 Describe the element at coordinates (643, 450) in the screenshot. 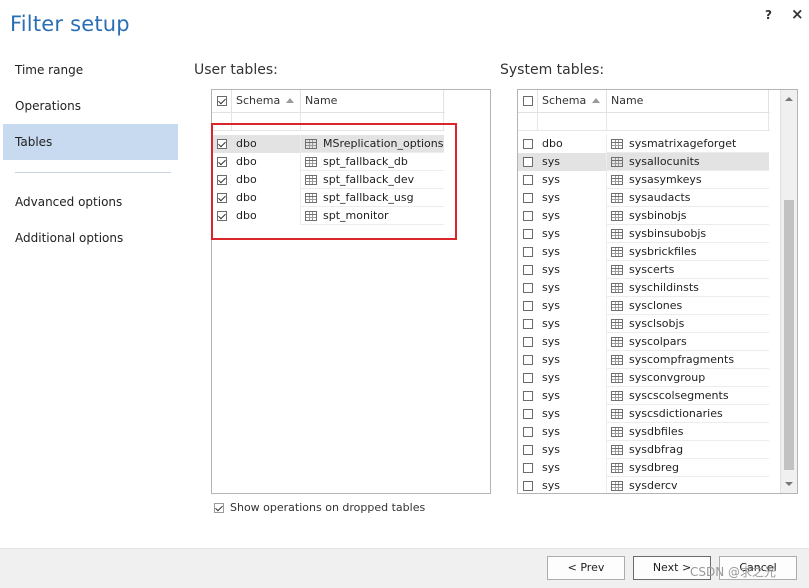

I see `table-row: sys sysdbfrag` at that location.